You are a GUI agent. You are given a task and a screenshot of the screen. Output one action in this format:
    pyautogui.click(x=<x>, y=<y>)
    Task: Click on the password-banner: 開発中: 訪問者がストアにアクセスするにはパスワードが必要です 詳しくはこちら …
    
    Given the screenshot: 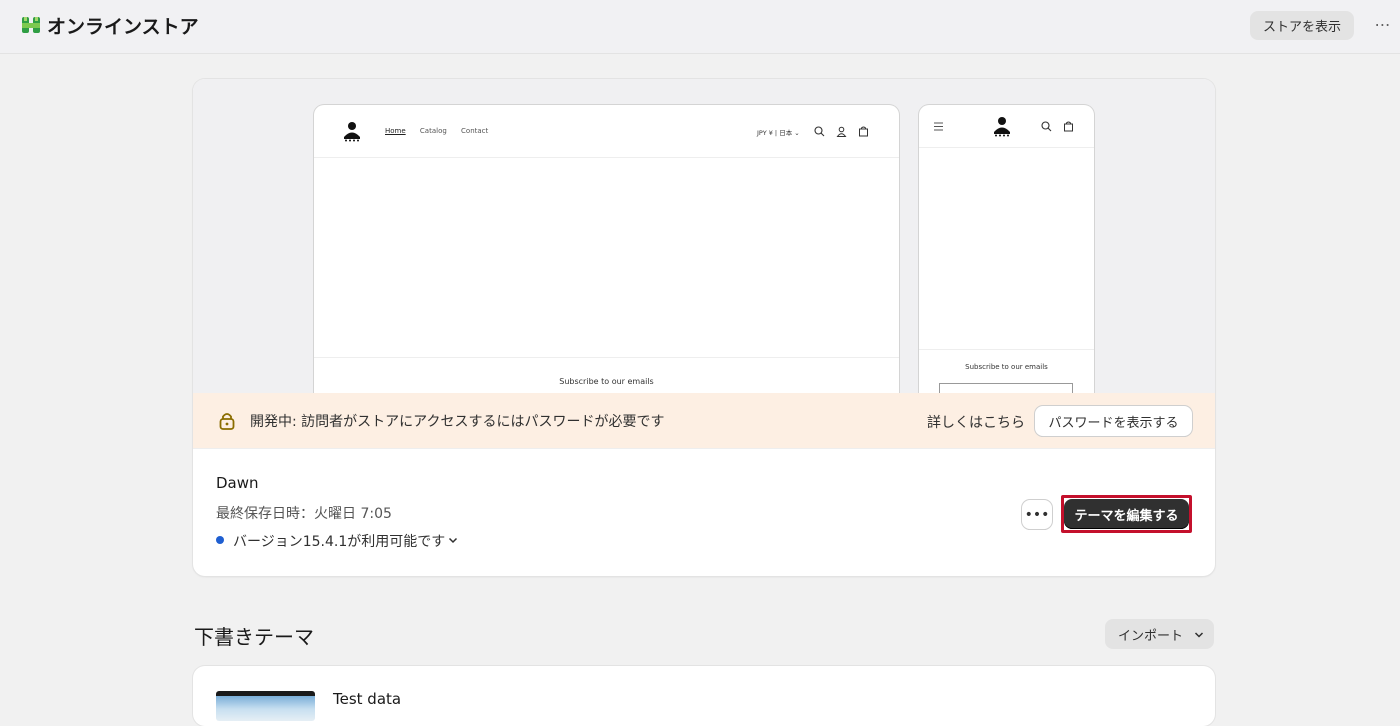 What is the action you would take?
    pyautogui.click(x=704, y=421)
    